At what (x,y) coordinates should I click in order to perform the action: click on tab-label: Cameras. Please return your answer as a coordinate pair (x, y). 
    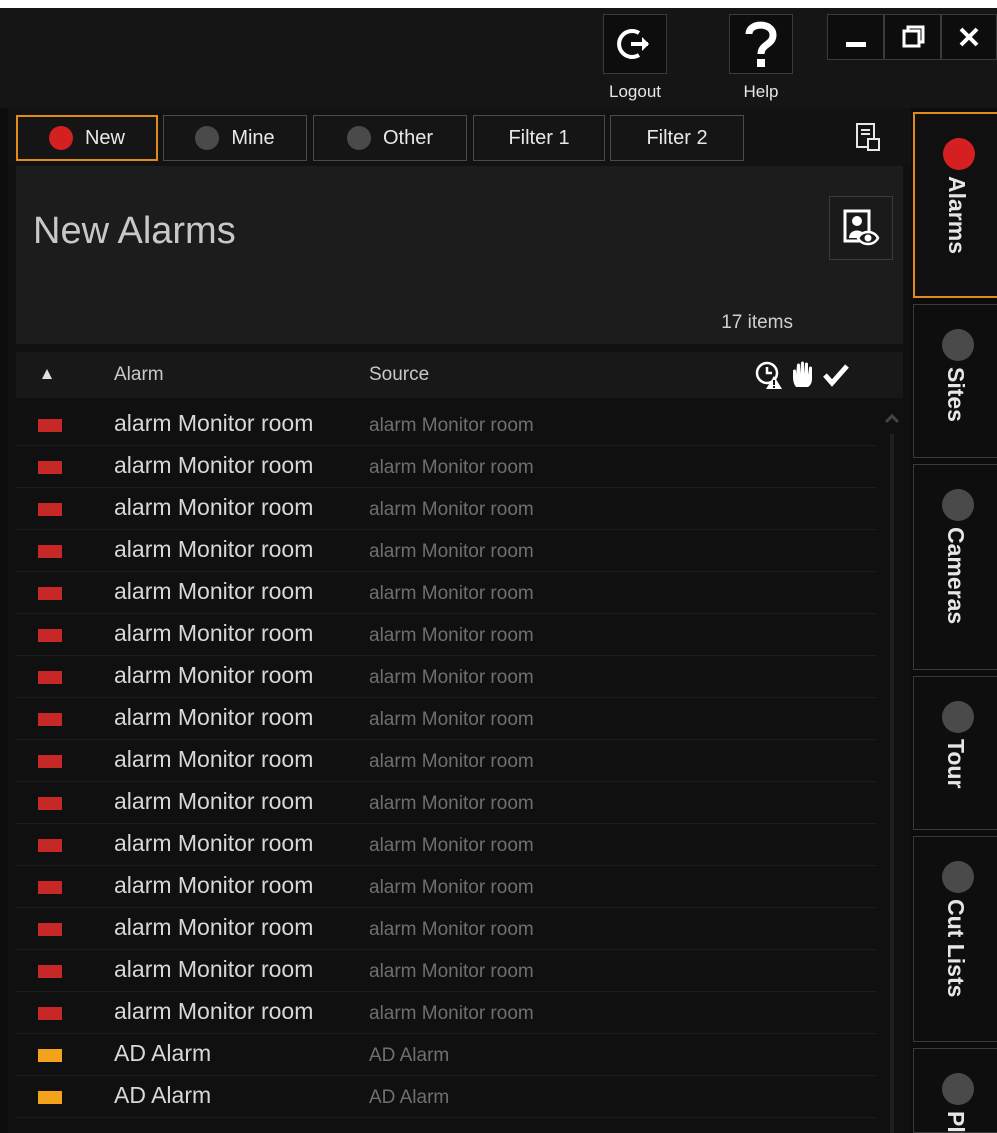
    Looking at the image, I should click on (956, 576).